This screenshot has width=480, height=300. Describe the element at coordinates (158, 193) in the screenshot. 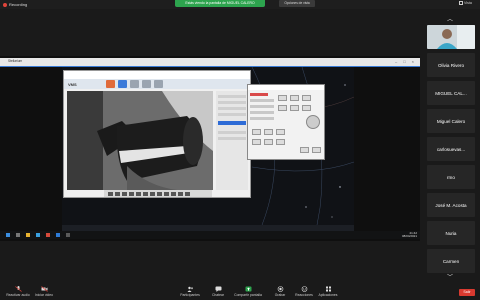

I see `playback-controls` at that location.